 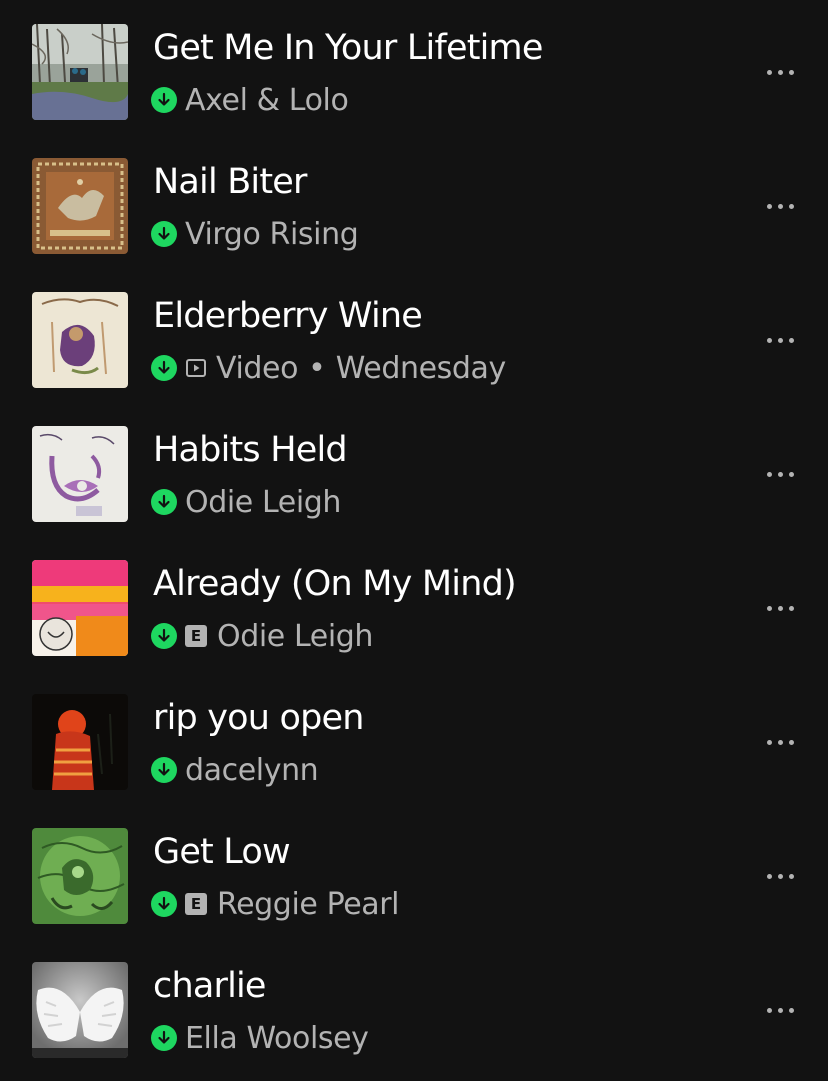 What do you see at coordinates (414, 1005) in the screenshot?
I see `track-row: charlie Ella Woolsey` at bounding box center [414, 1005].